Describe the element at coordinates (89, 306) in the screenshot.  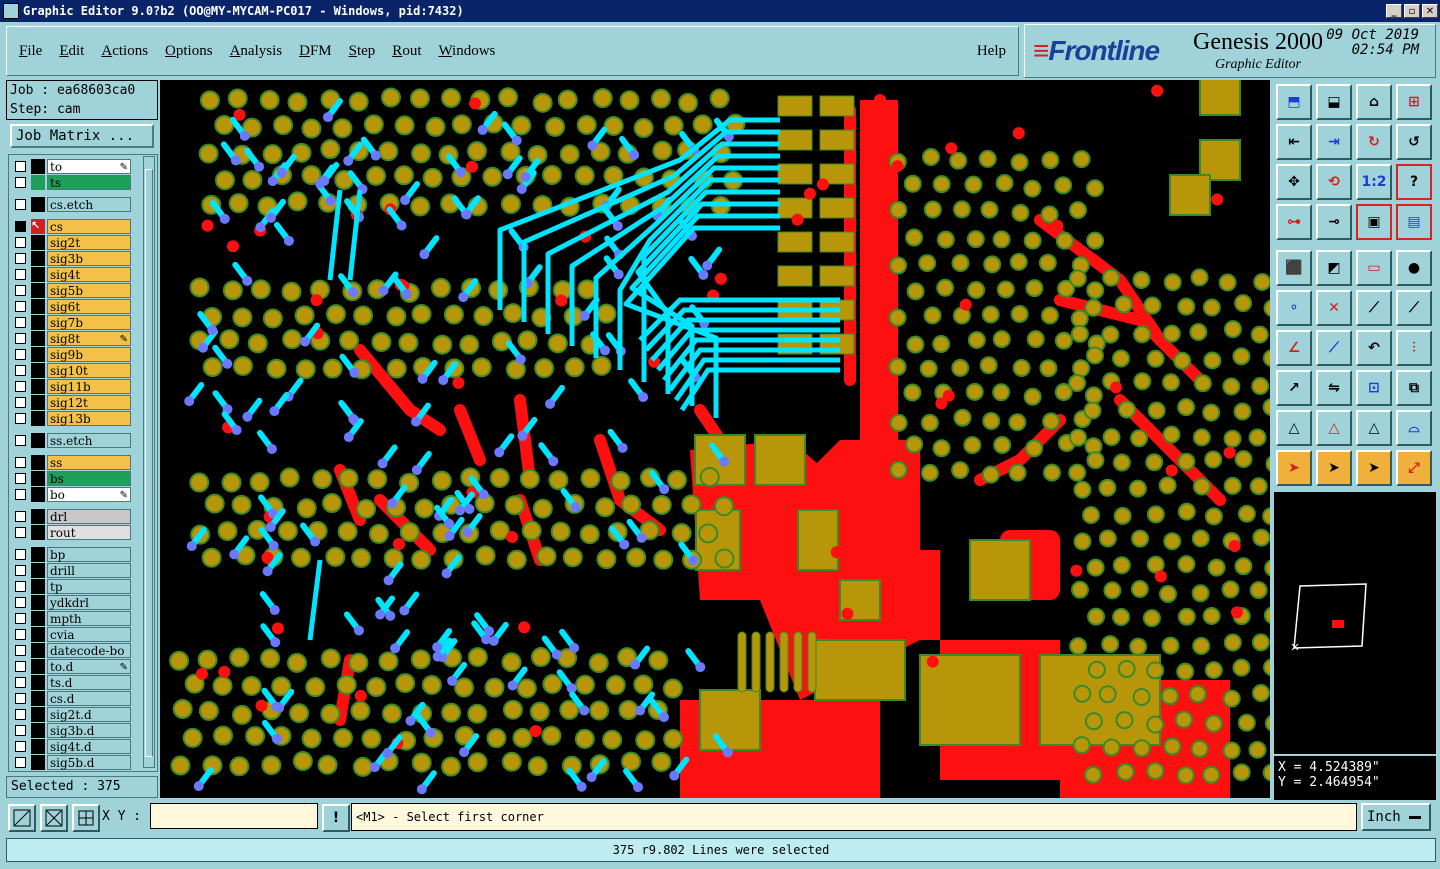
I see `layer-name: sig6t` at that location.